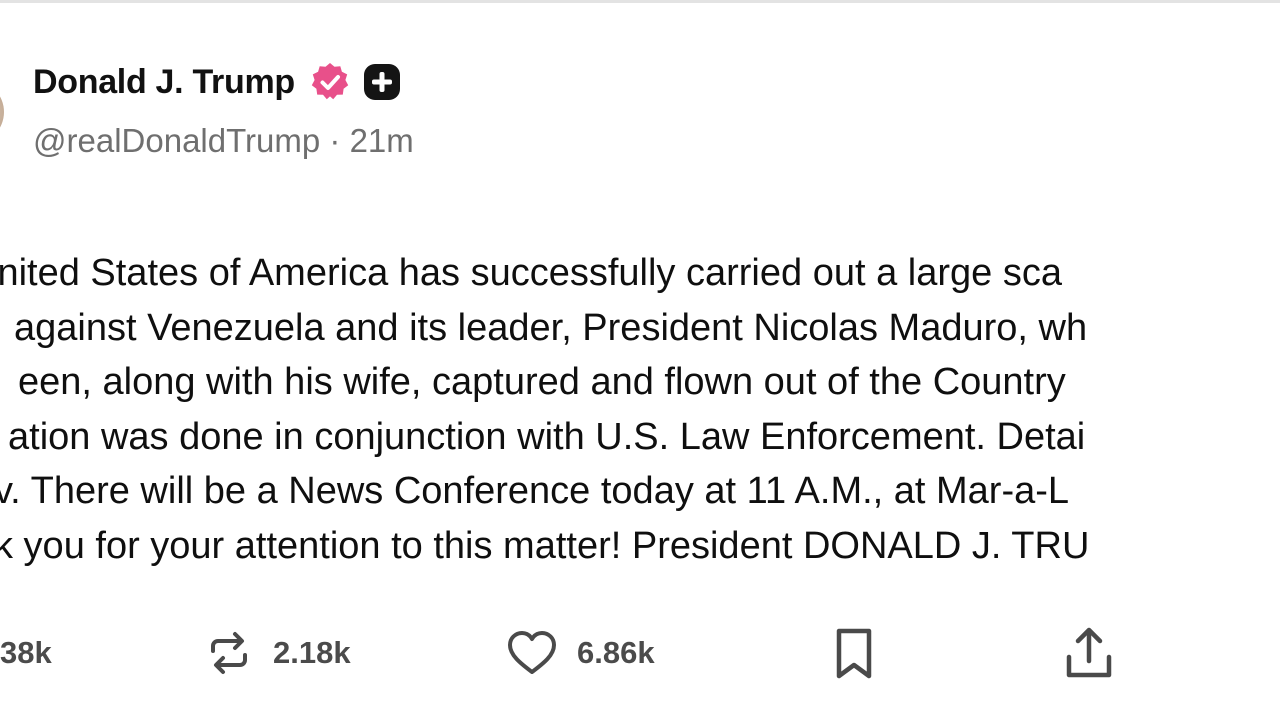 The height and width of the screenshot is (720, 1280). I want to click on post-timestamp: 21m, so click(382, 140).